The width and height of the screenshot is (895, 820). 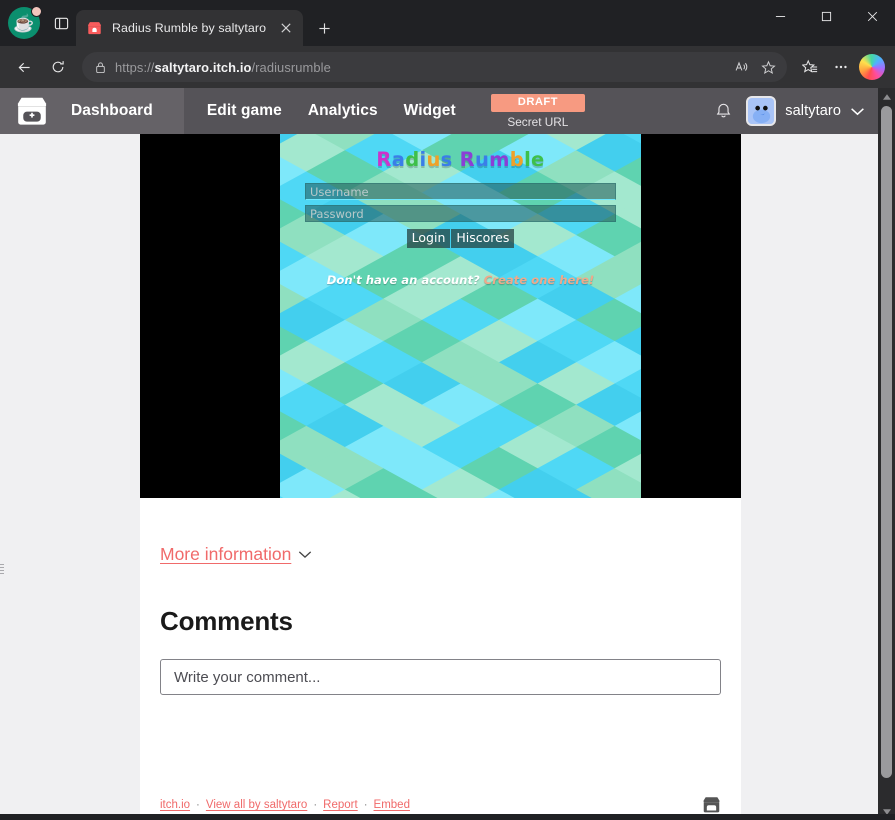 What do you see at coordinates (340, 805) in the screenshot?
I see `footer-link-report: Report` at bounding box center [340, 805].